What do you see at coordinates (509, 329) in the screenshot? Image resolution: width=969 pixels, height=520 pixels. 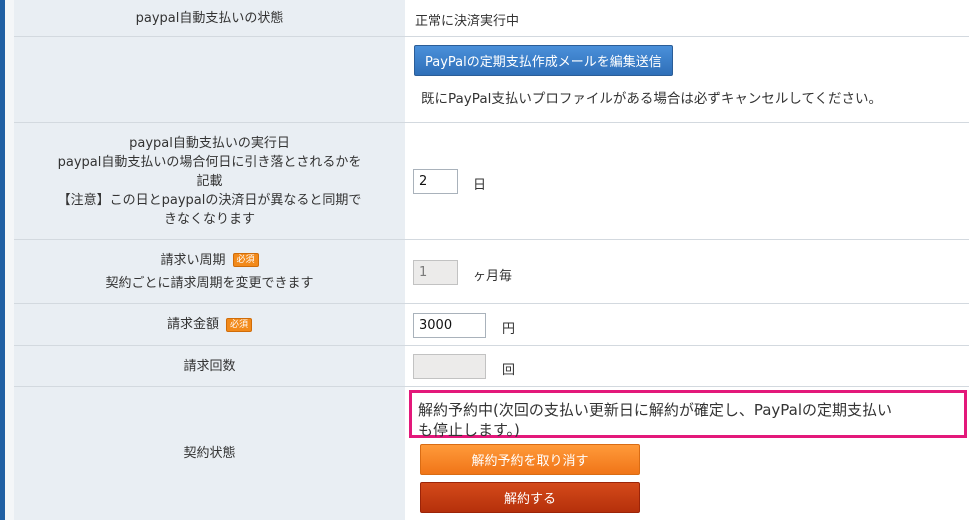 I see `billing-amount-unit: 円` at bounding box center [509, 329].